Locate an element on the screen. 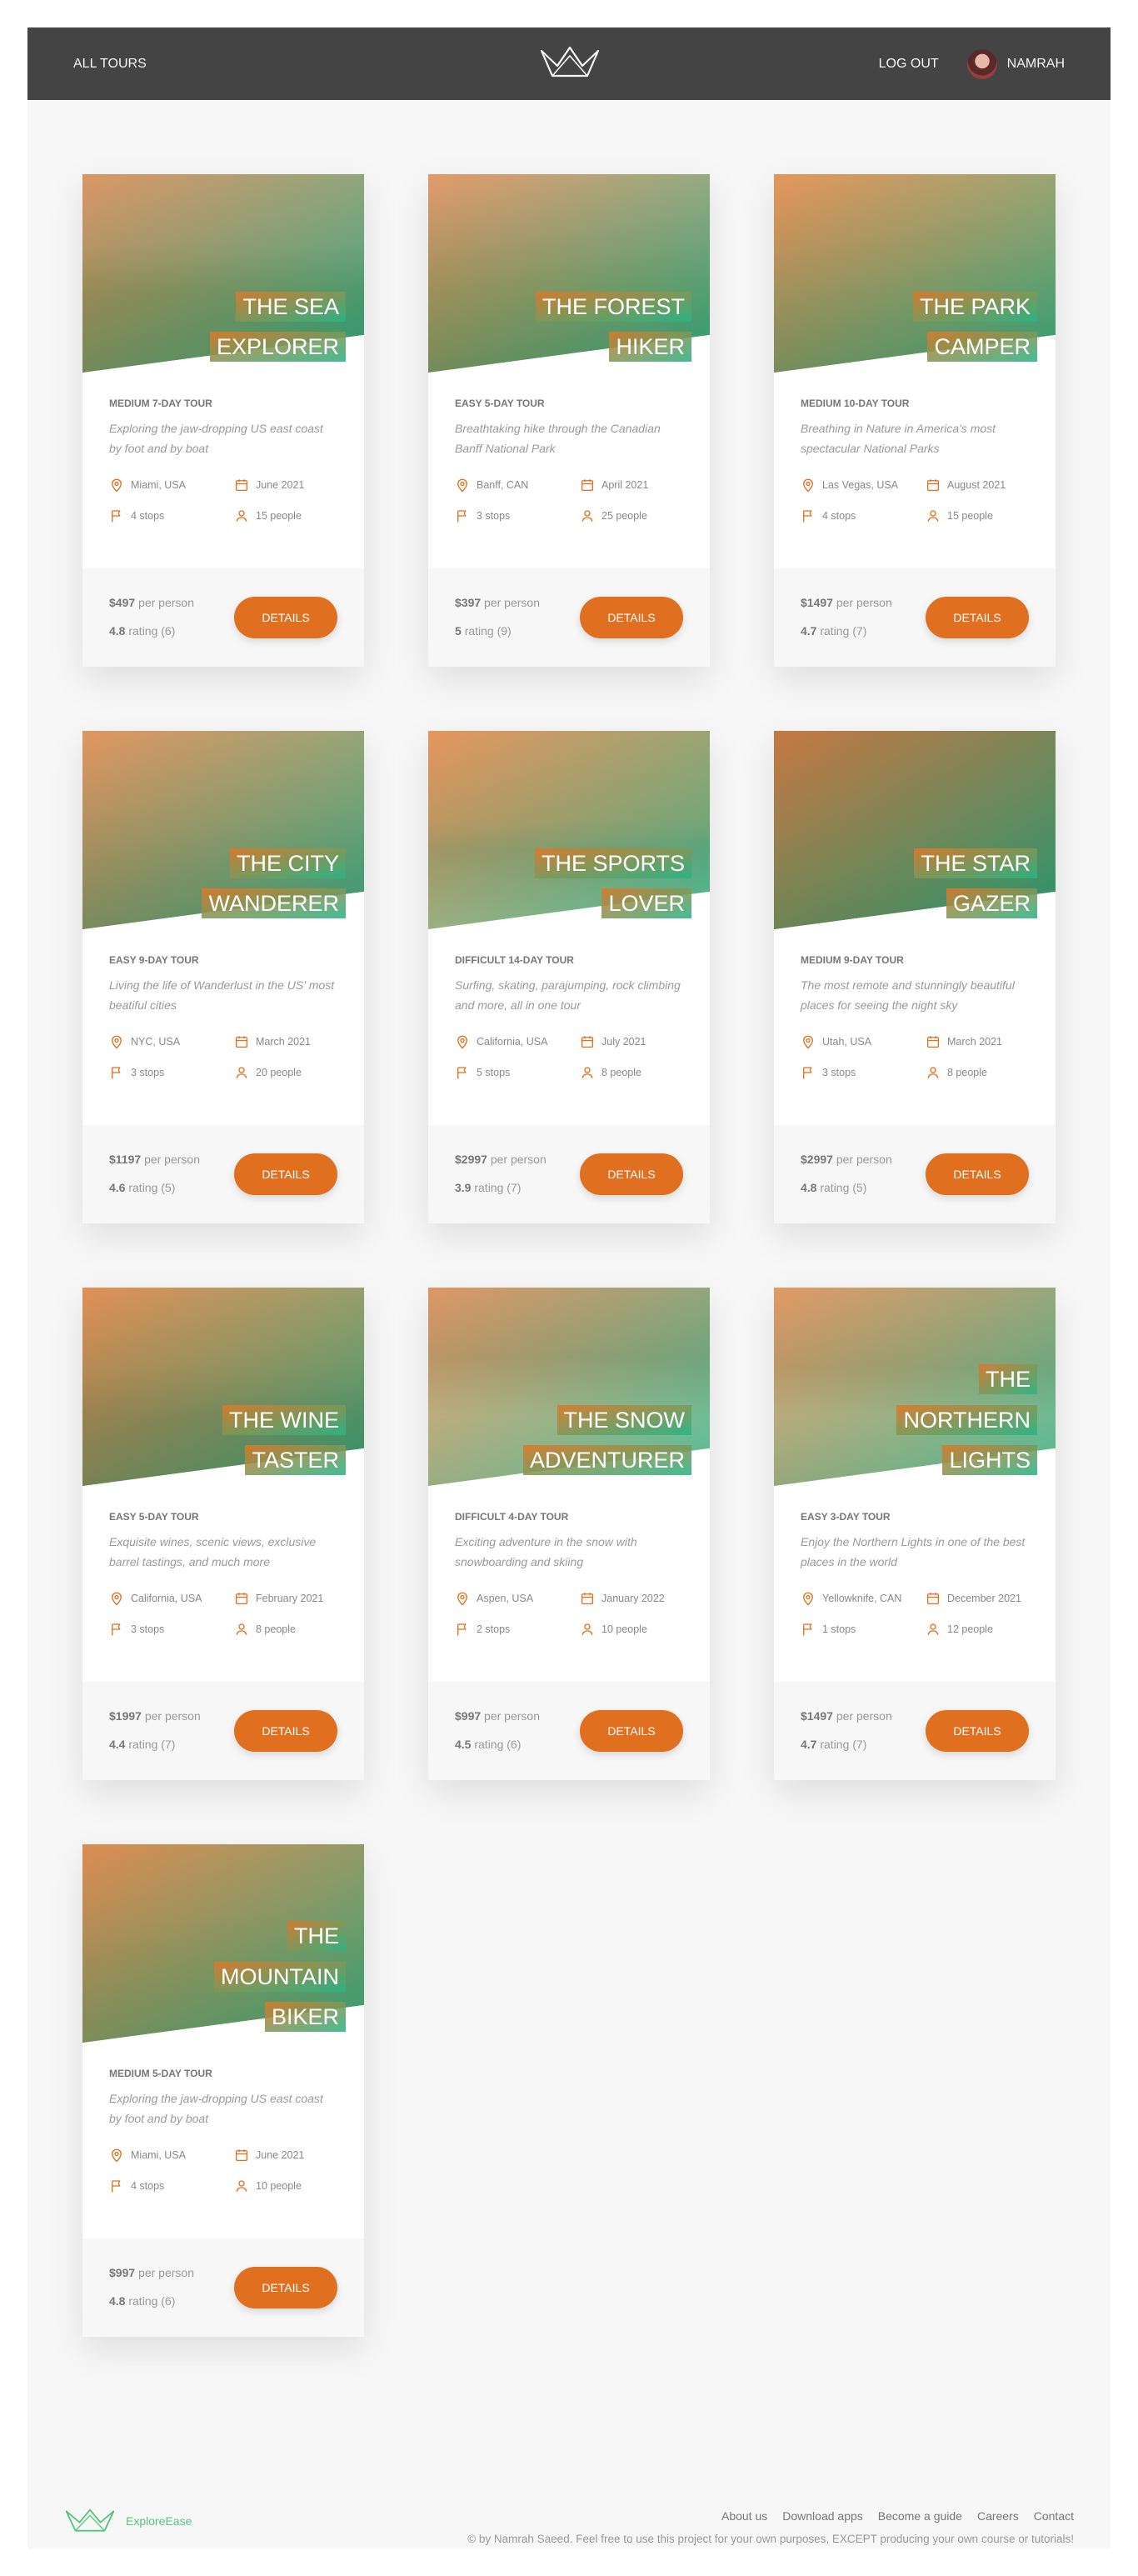  fact-date: April 2021 is located at coordinates (634, 486).